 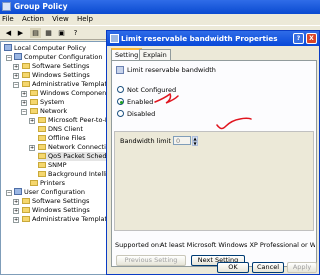 What do you see at coordinates (166, 98) in the screenshot?
I see `annotation-mark-enabled` at bounding box center [166, 98].